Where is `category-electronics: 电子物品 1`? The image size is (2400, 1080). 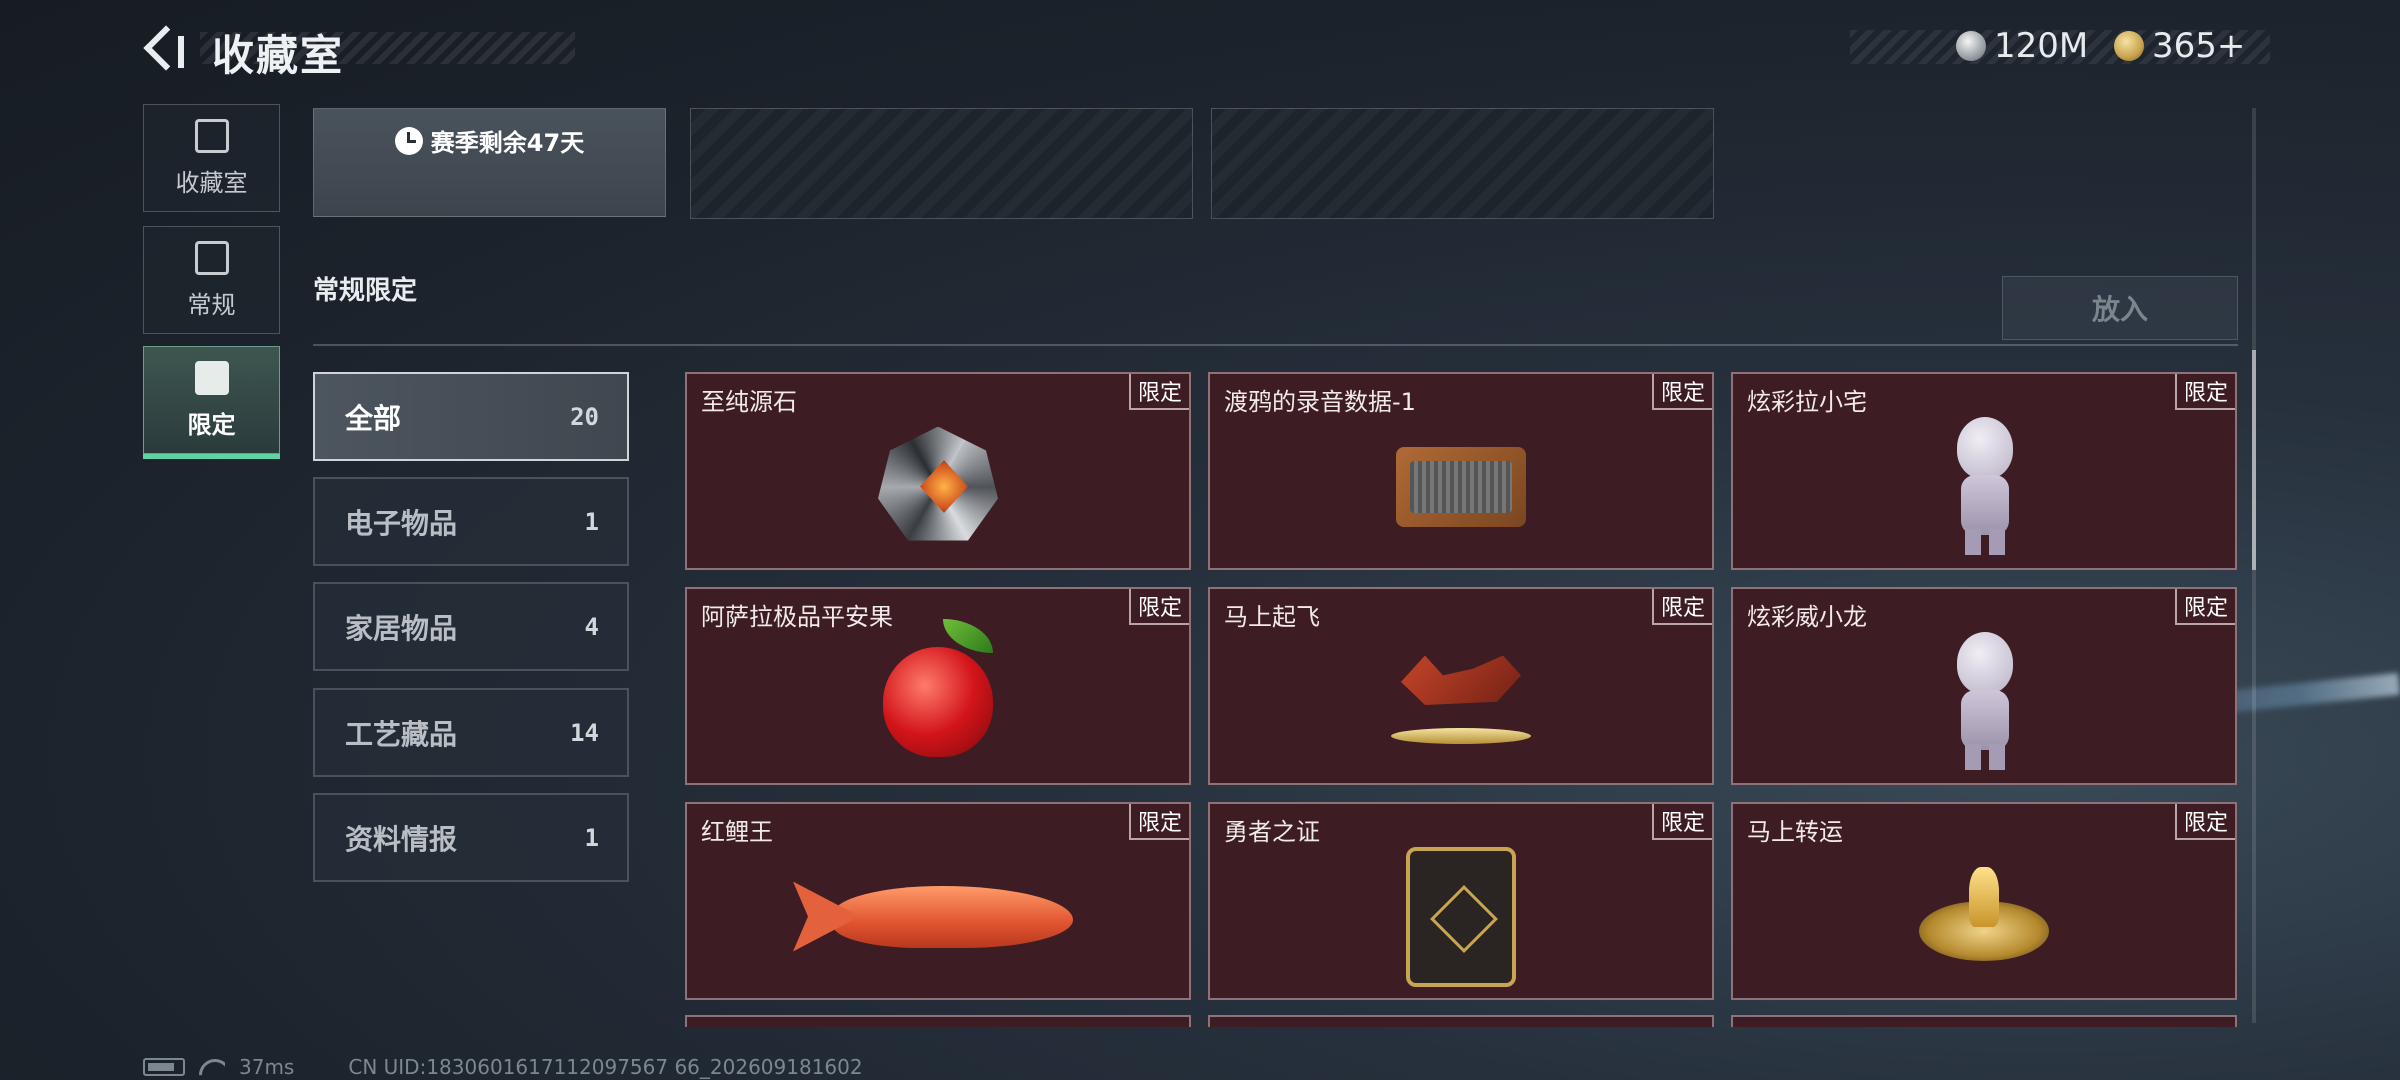 category-electronics: 电子物品 1 is located at coordinates (471, 521).